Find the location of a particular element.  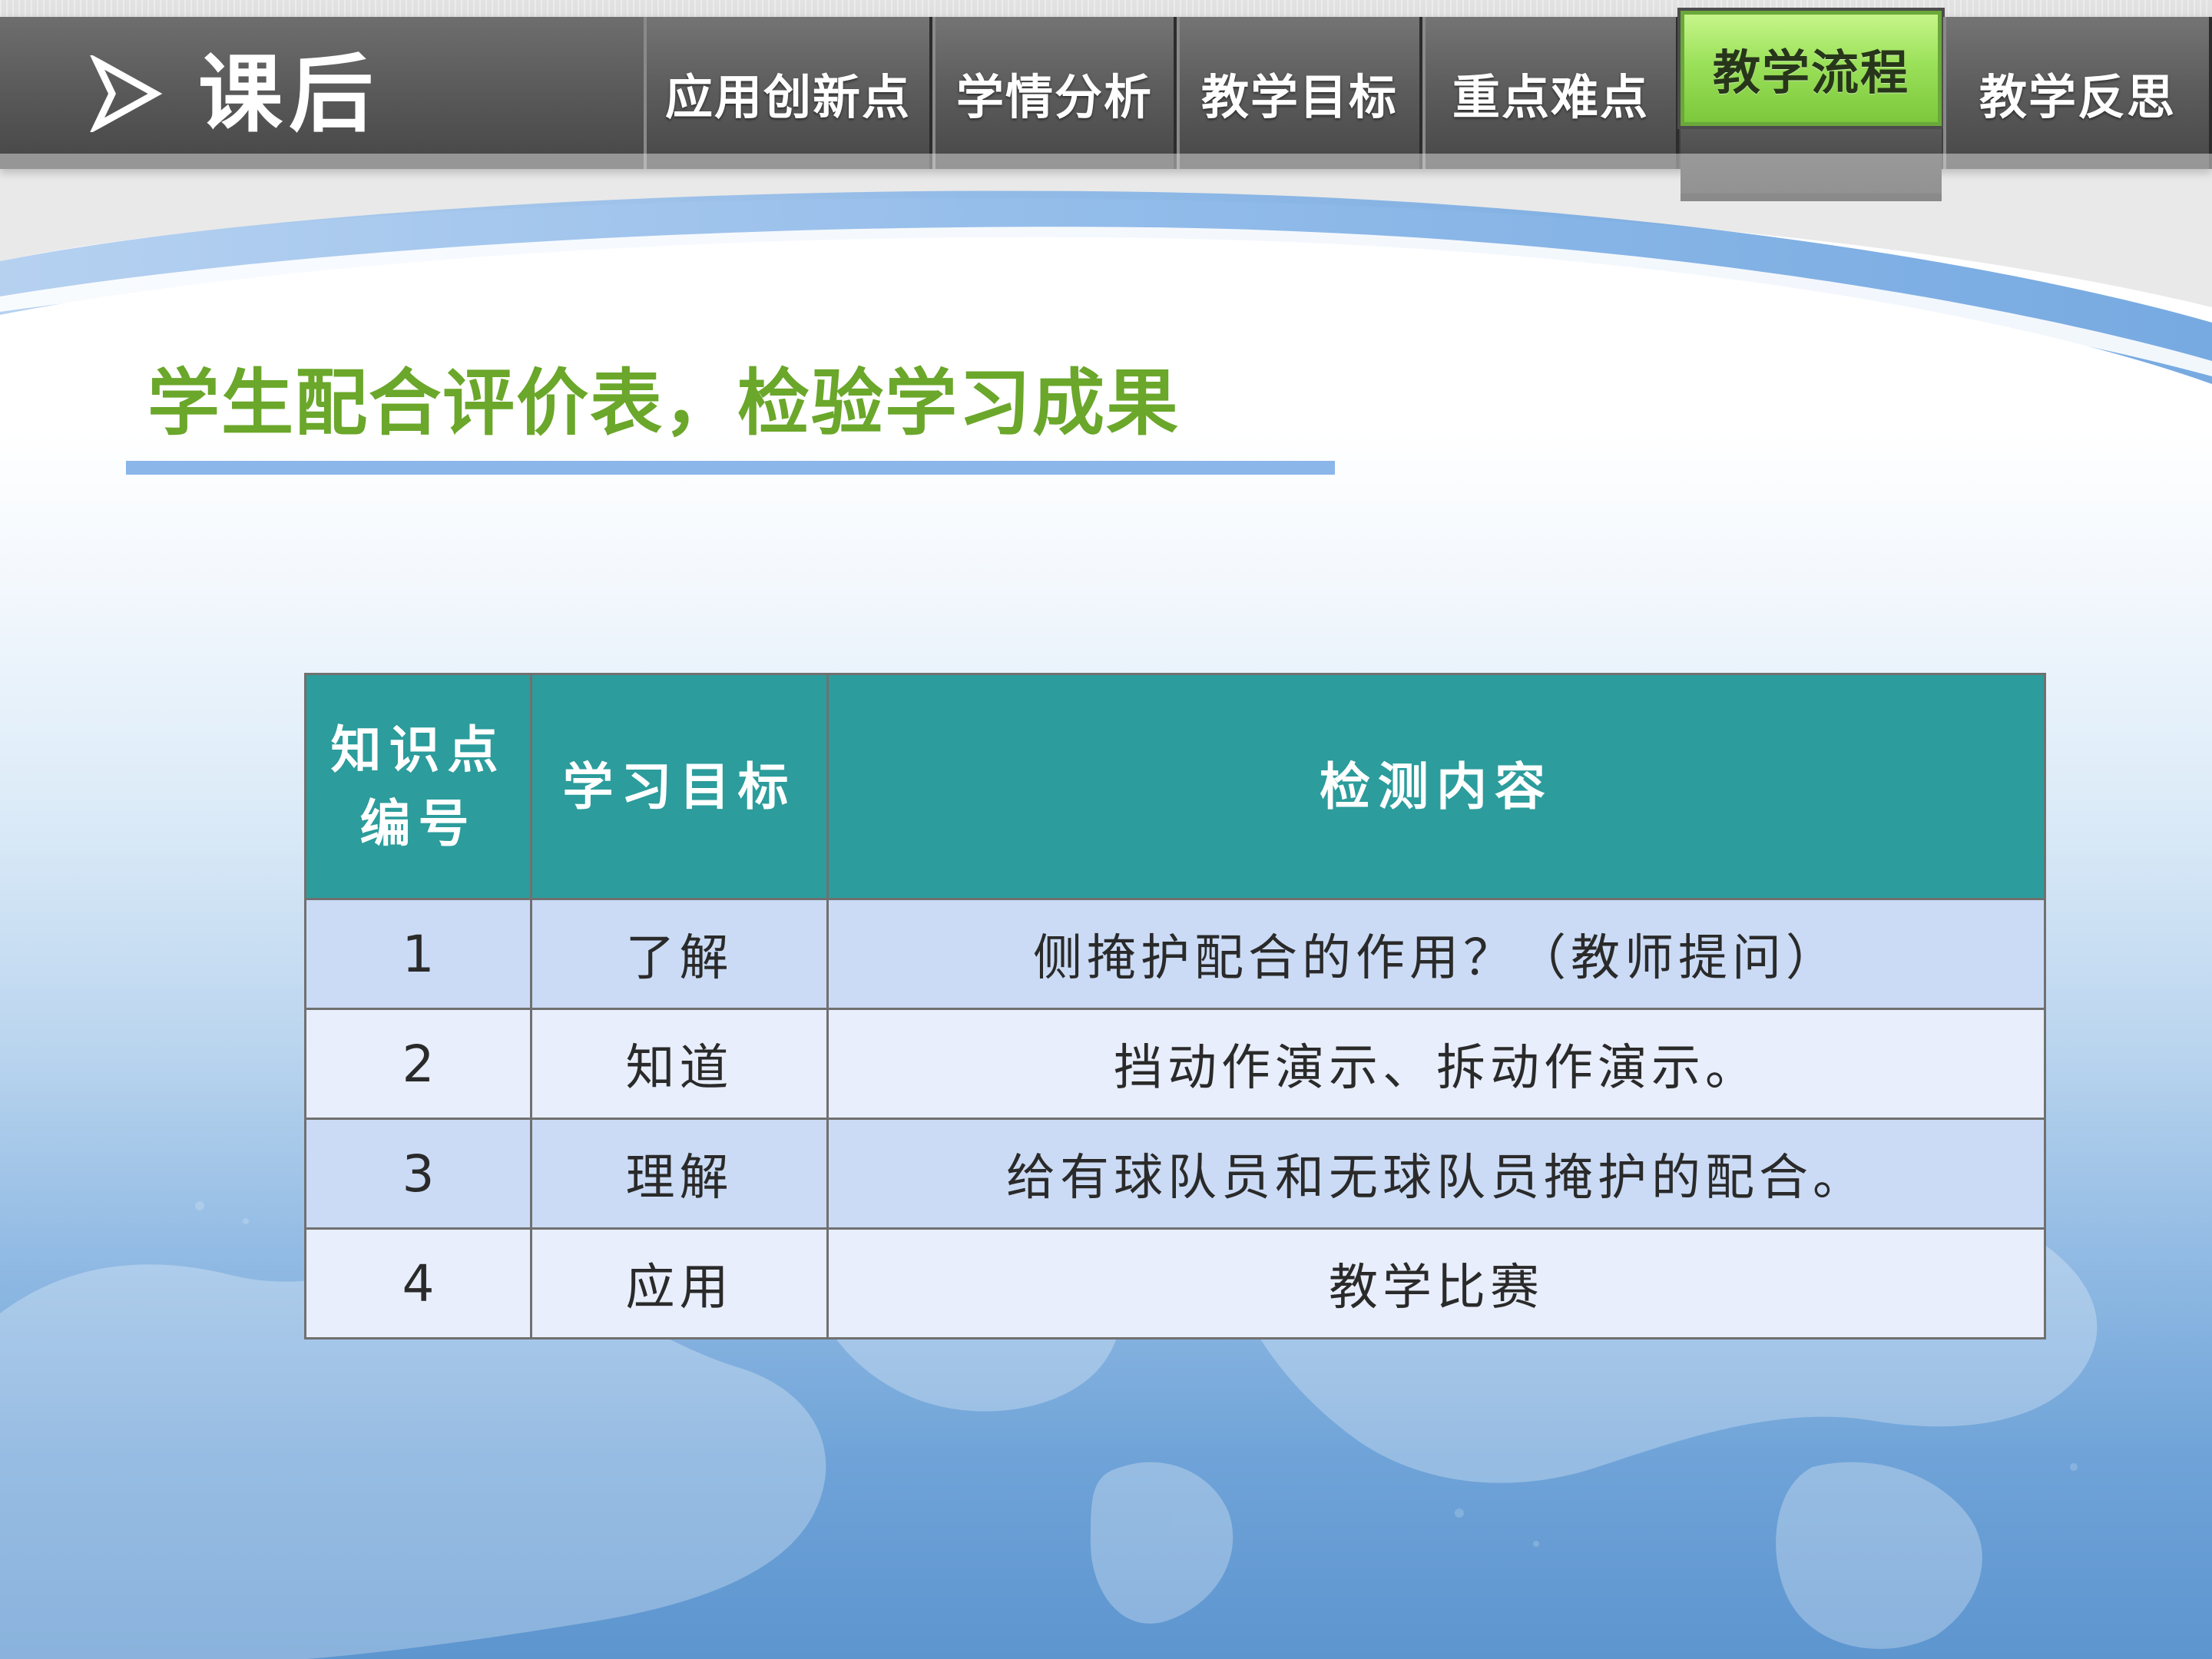

row-content: 教学比赛 is located at coordinates (1436, 1283).